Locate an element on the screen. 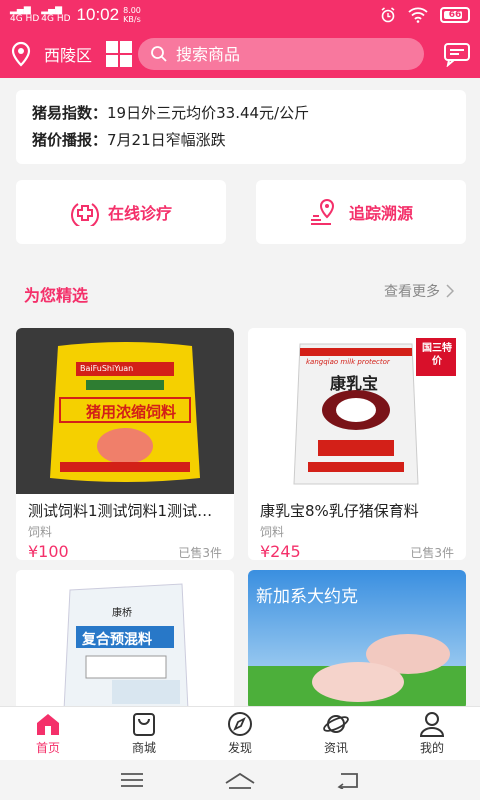 The image size is (480, 800). search-icon is located at coordinates (159, 54).